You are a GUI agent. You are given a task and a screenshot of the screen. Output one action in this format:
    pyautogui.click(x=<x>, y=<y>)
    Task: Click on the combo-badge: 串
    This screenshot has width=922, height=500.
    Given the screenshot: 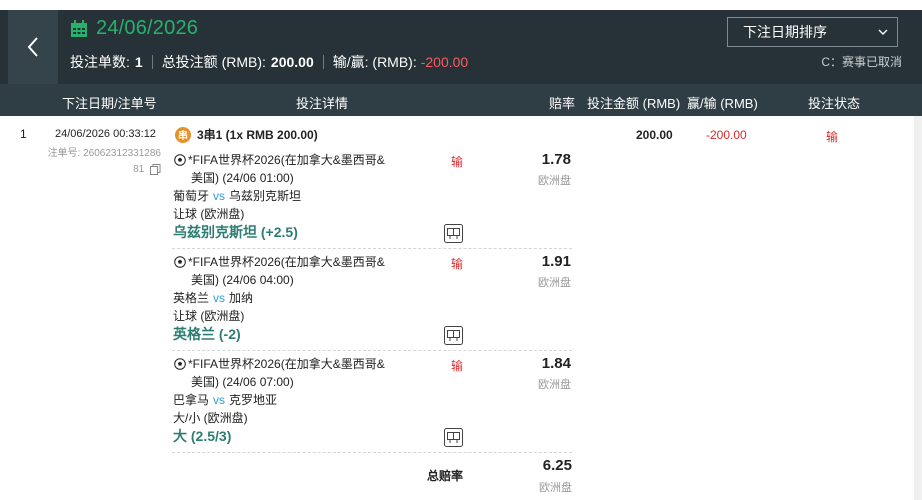 What is the action you would take?
    pyautogui.click(x=183, y=134)
    